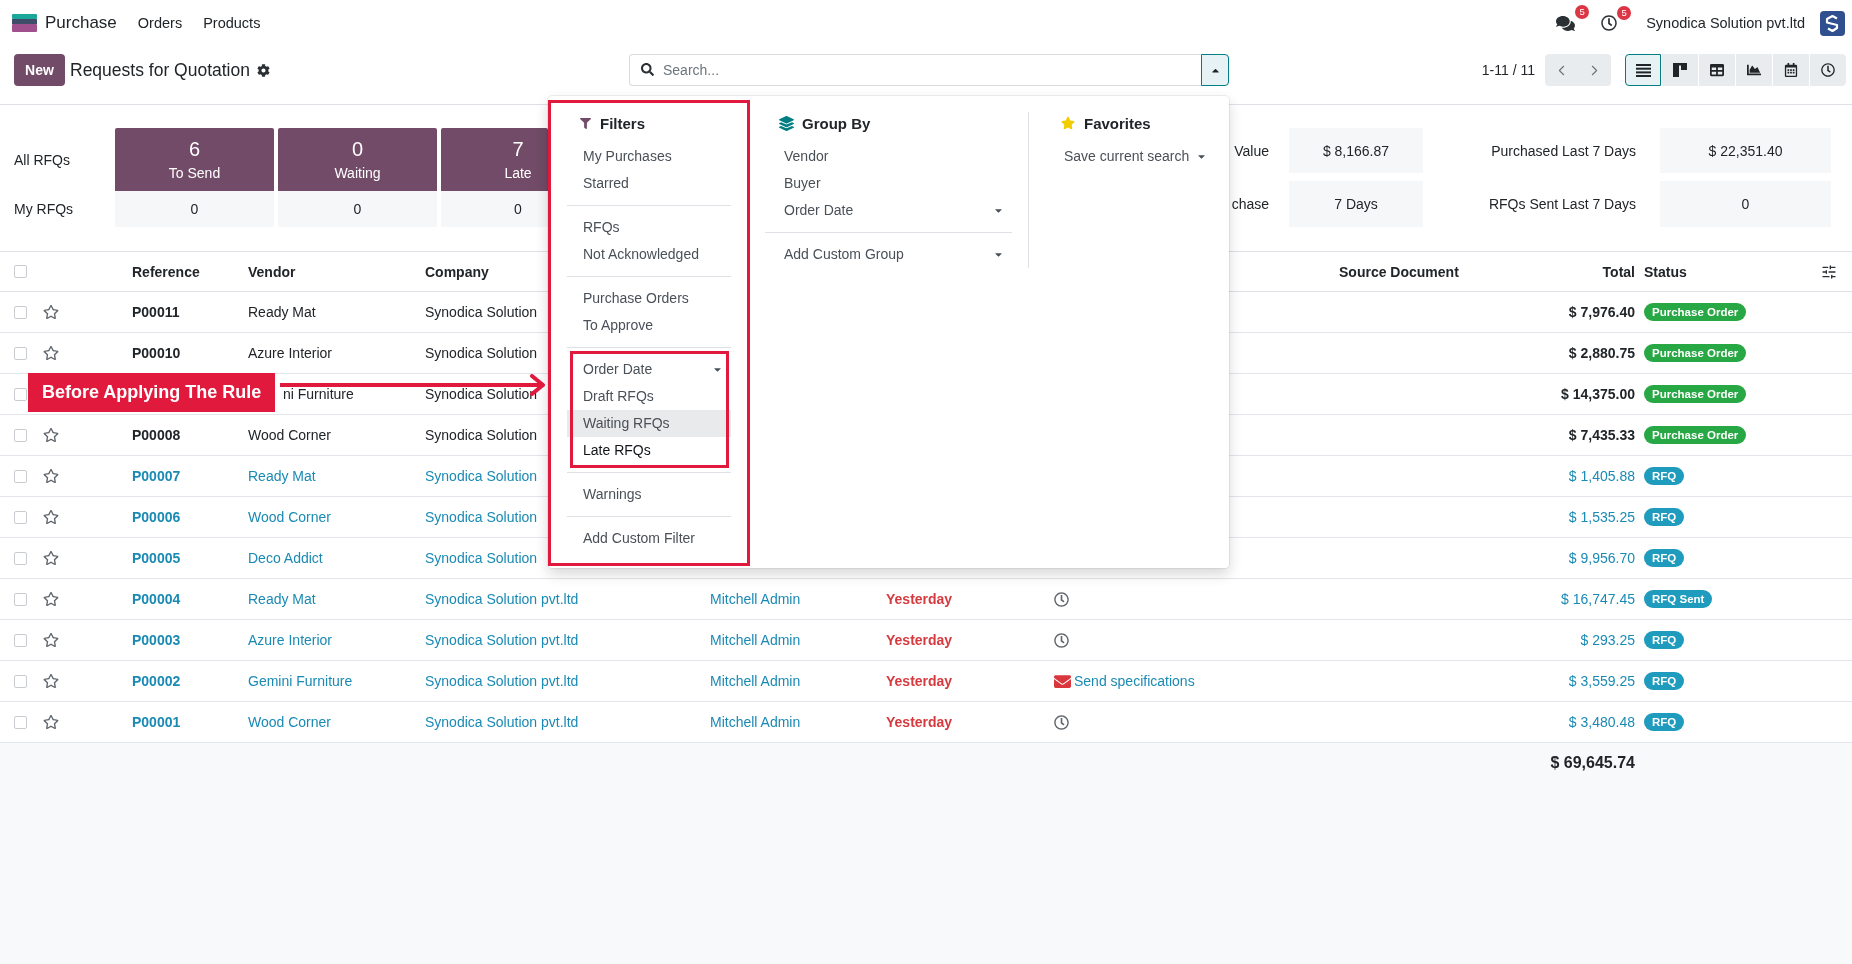  Describe the element at coordinates (888, 183) in the screenshot. I see `menu-item: Buyer` at that location.